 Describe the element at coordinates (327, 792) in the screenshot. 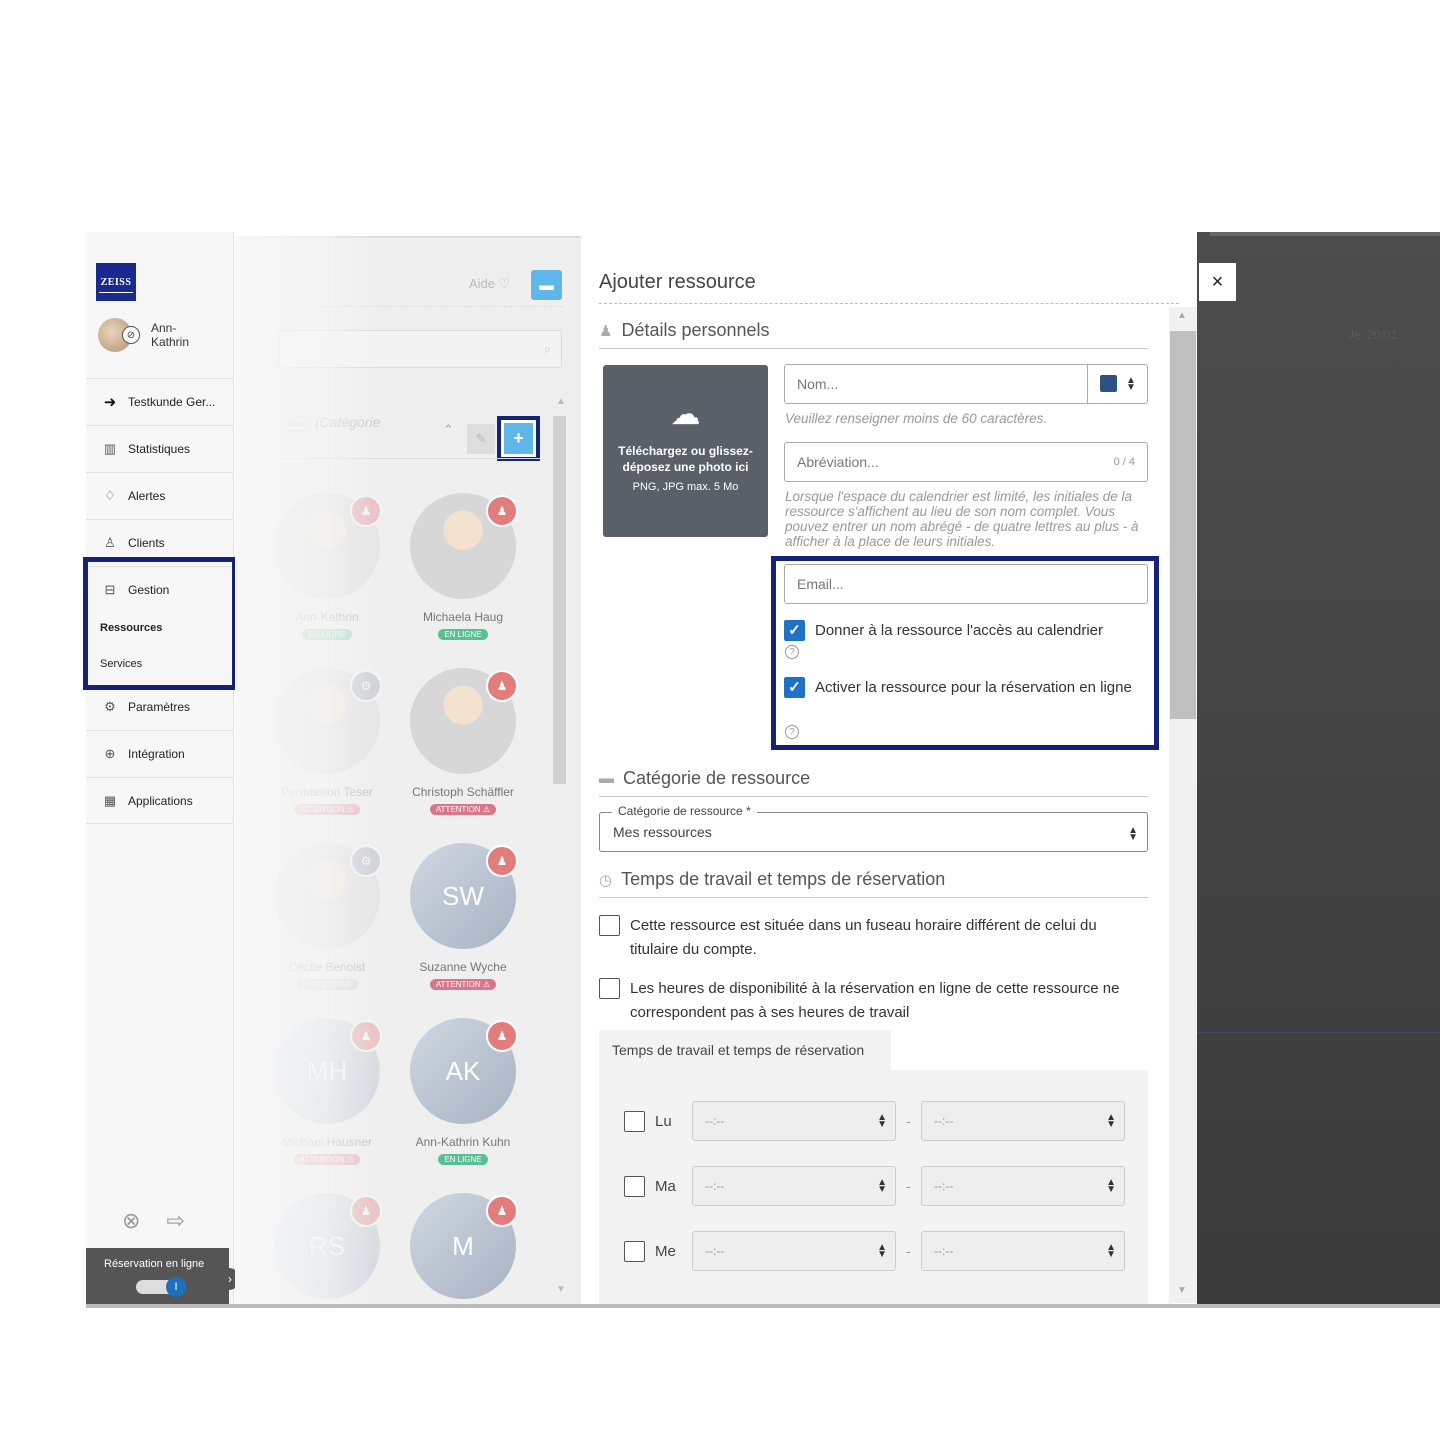

I see `resource-name: Permission Teser` at that location.